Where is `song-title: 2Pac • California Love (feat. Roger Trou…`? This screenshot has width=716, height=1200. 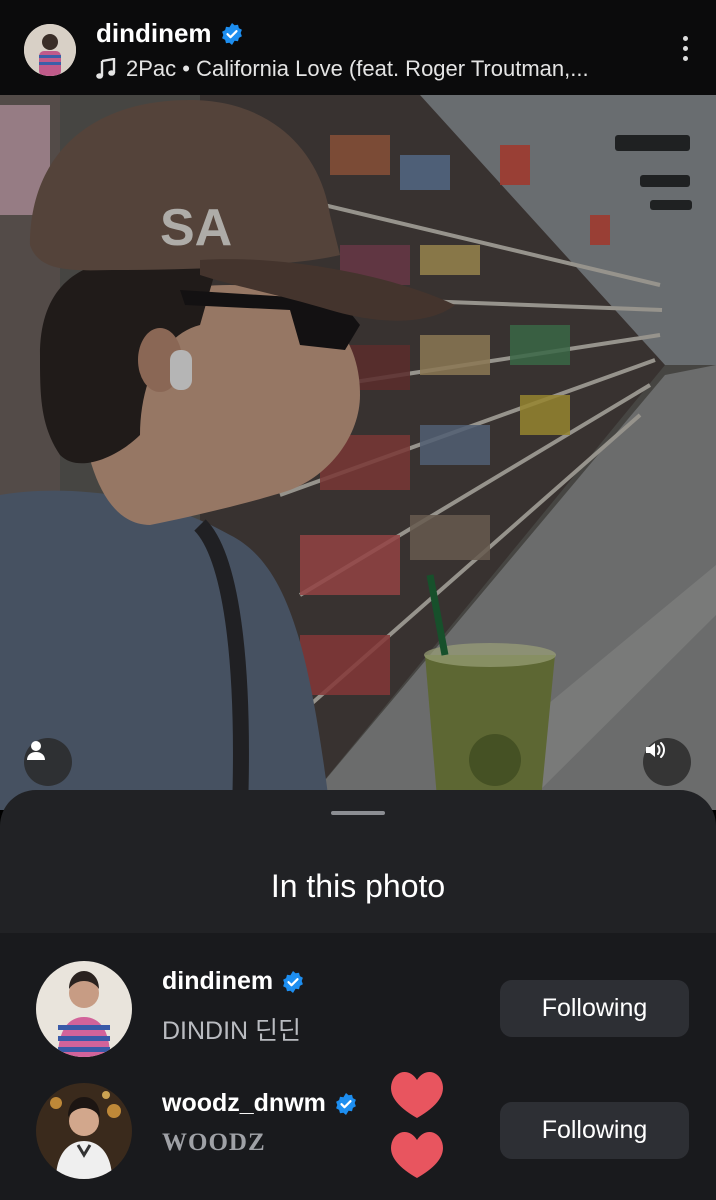
song-title: 2Pac • California Love (feat. Roger Trou… is located at coordinates (357, 69).